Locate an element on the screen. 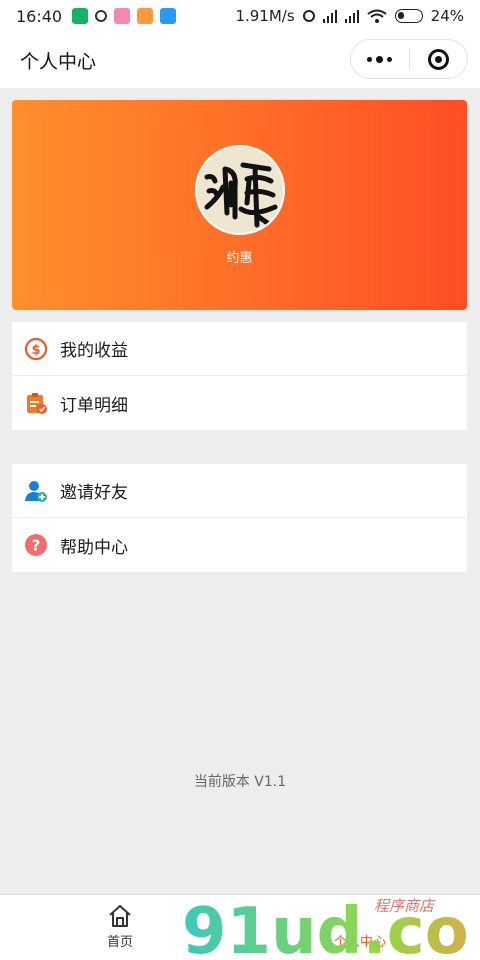 This screenshot has height=960, width=480. tab-home: 首页 is located at coordinates (120, 927).